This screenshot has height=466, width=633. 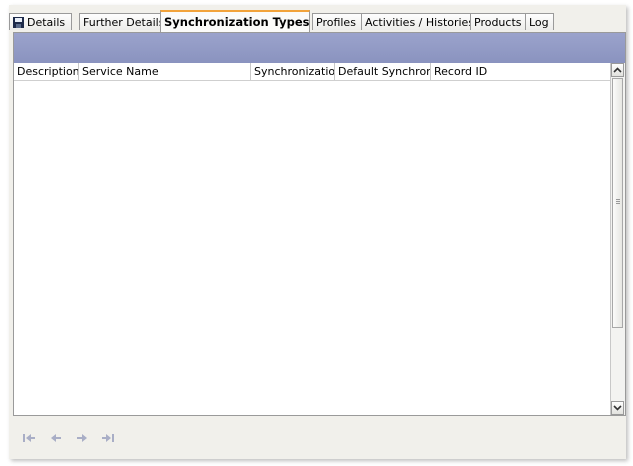 I want to click on tab-details: Details, so click(x=40, y=21).